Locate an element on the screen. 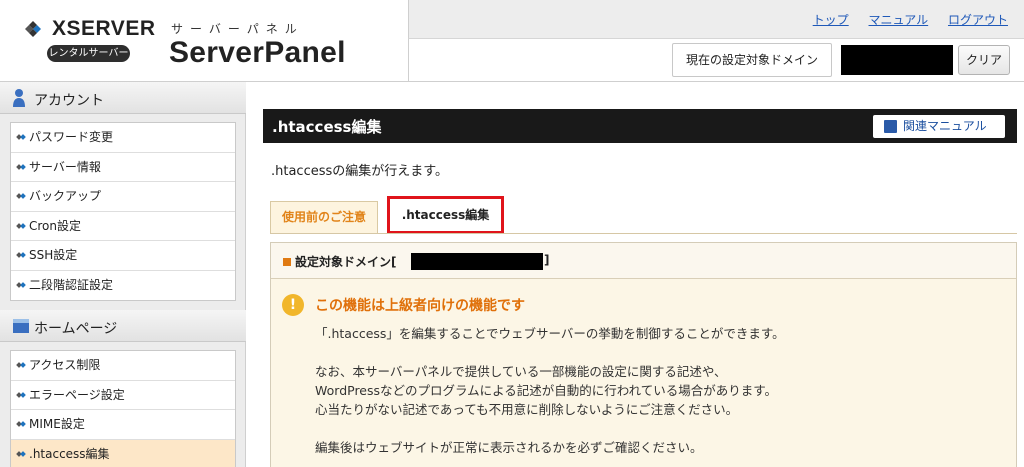  sidebar-item-label: .htaccess編集 is located at coordinates (69, 453).